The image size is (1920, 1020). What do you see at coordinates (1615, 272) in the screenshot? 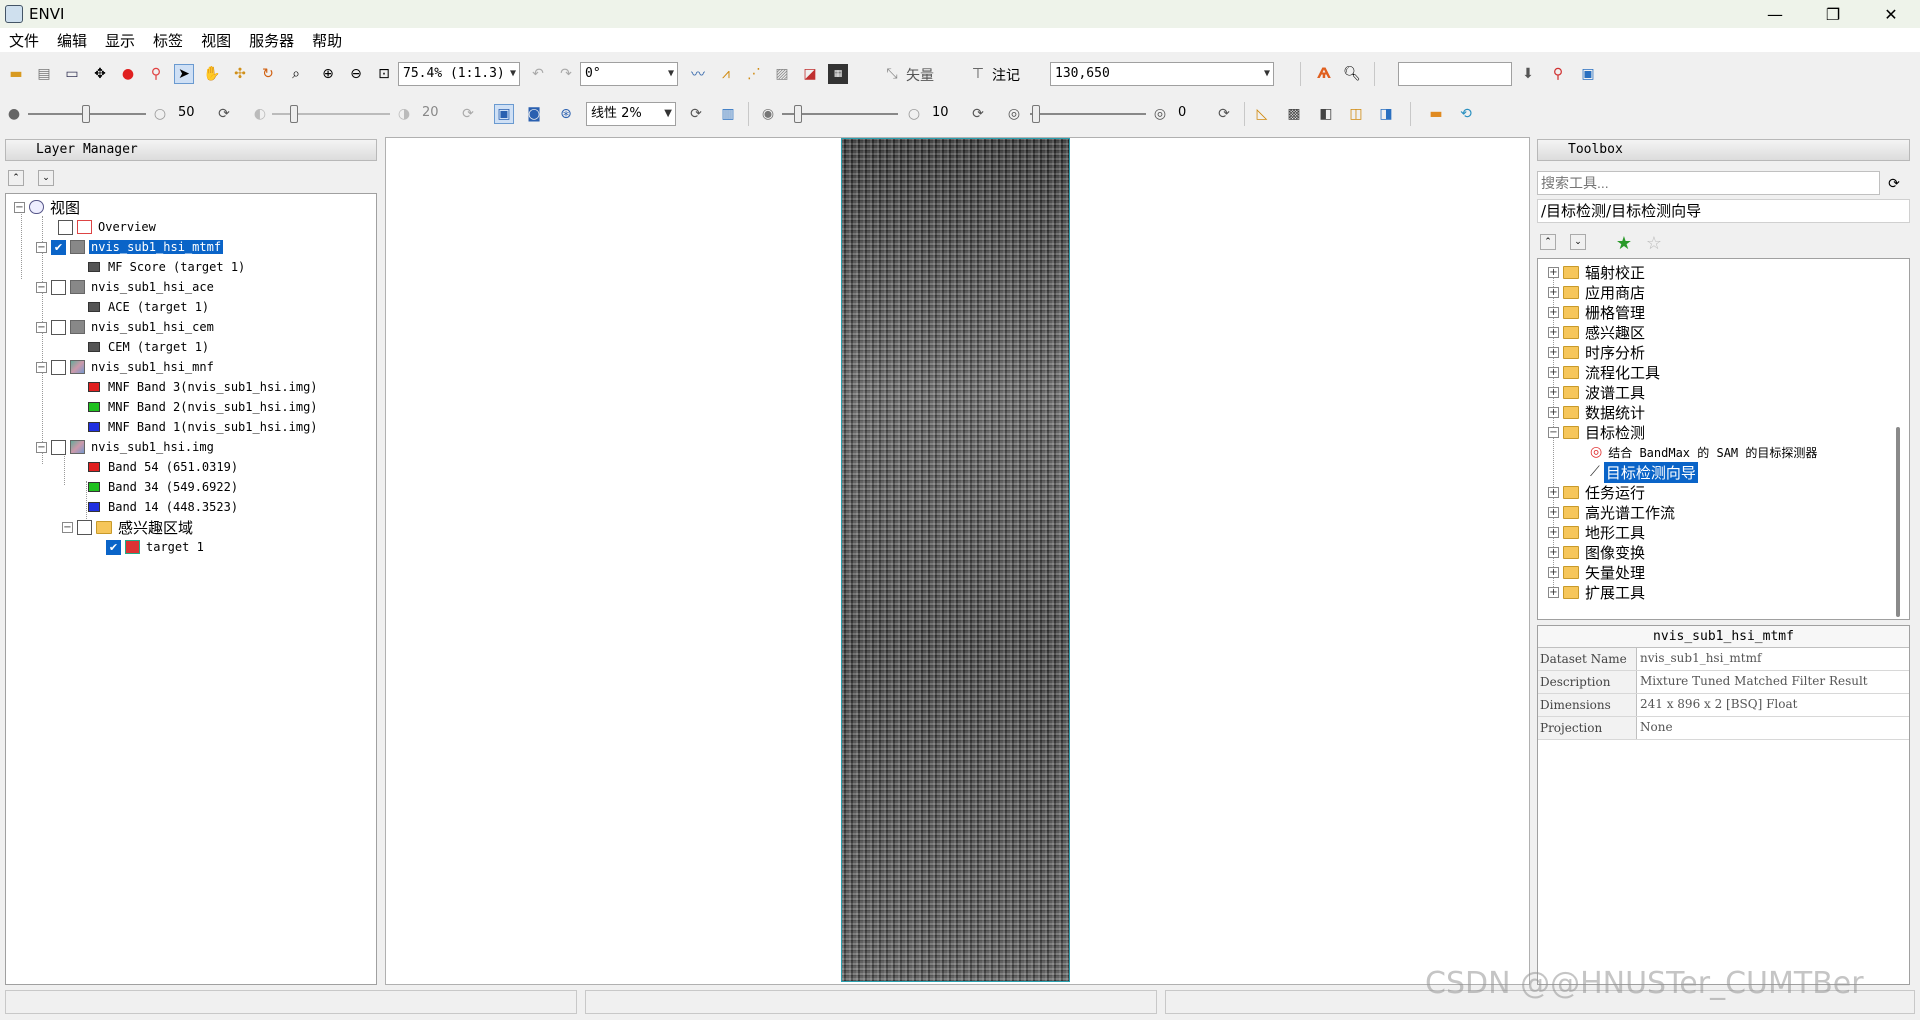
I see `toolbox-folder-radiometric: 辐射校正` at bounding box center [1615, 272].